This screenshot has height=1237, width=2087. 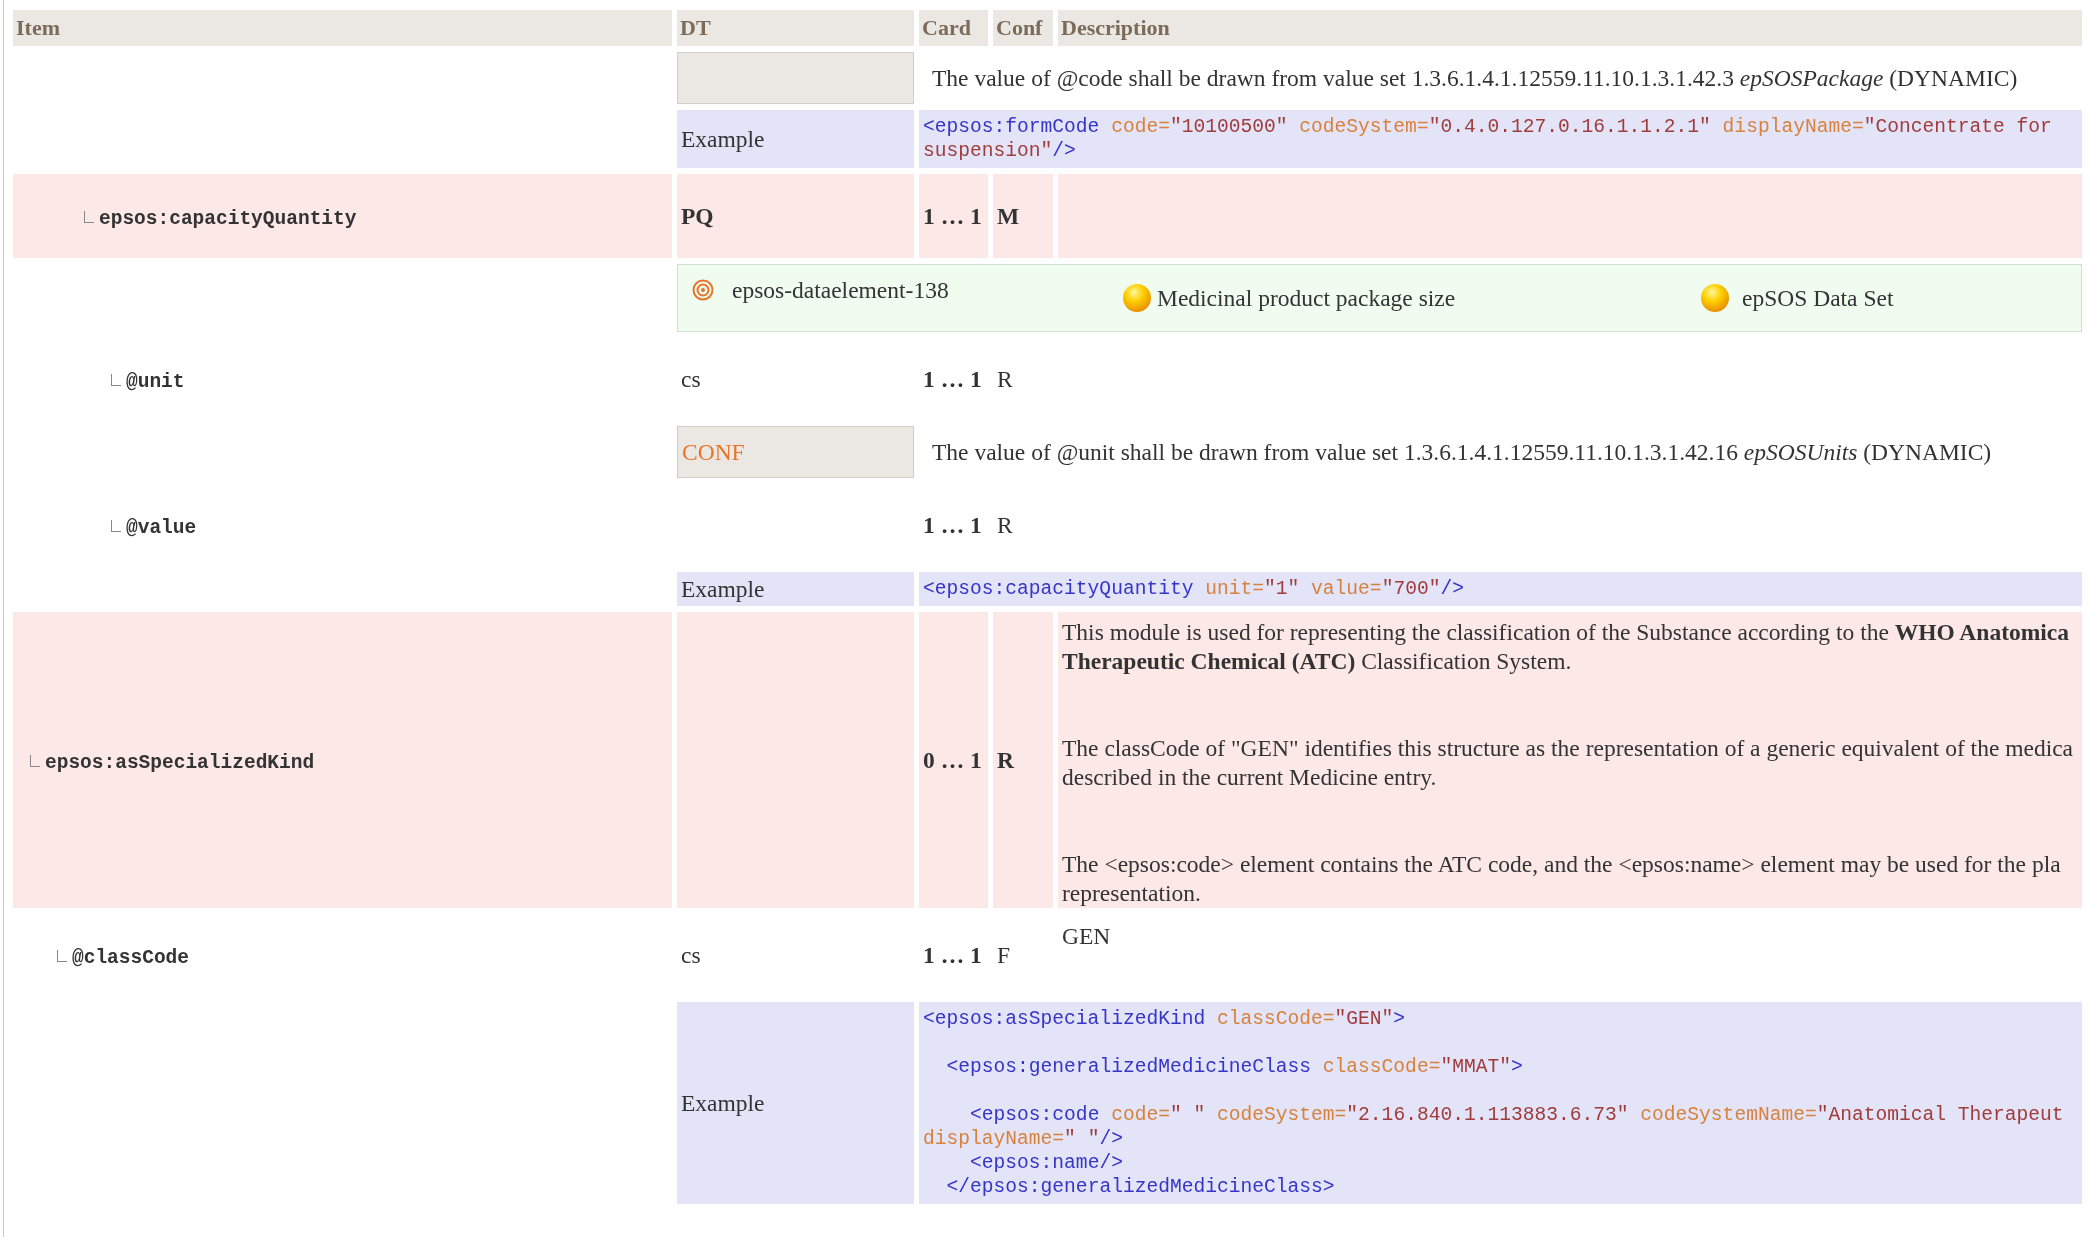 What do you see at coordinates (1570, 28) in the screenshot?
I see `column-header: Description` at bounding box center [1570, 28].